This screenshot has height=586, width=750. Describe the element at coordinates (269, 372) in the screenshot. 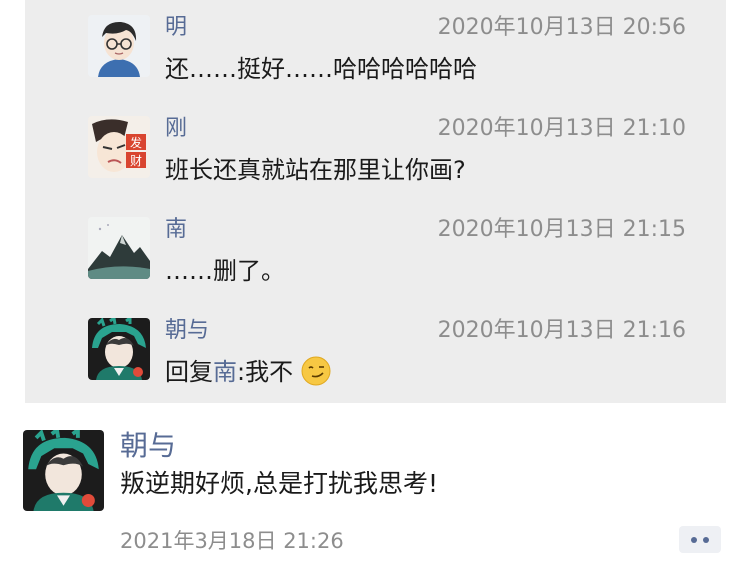

I see `reply-text: 我不` at that location.